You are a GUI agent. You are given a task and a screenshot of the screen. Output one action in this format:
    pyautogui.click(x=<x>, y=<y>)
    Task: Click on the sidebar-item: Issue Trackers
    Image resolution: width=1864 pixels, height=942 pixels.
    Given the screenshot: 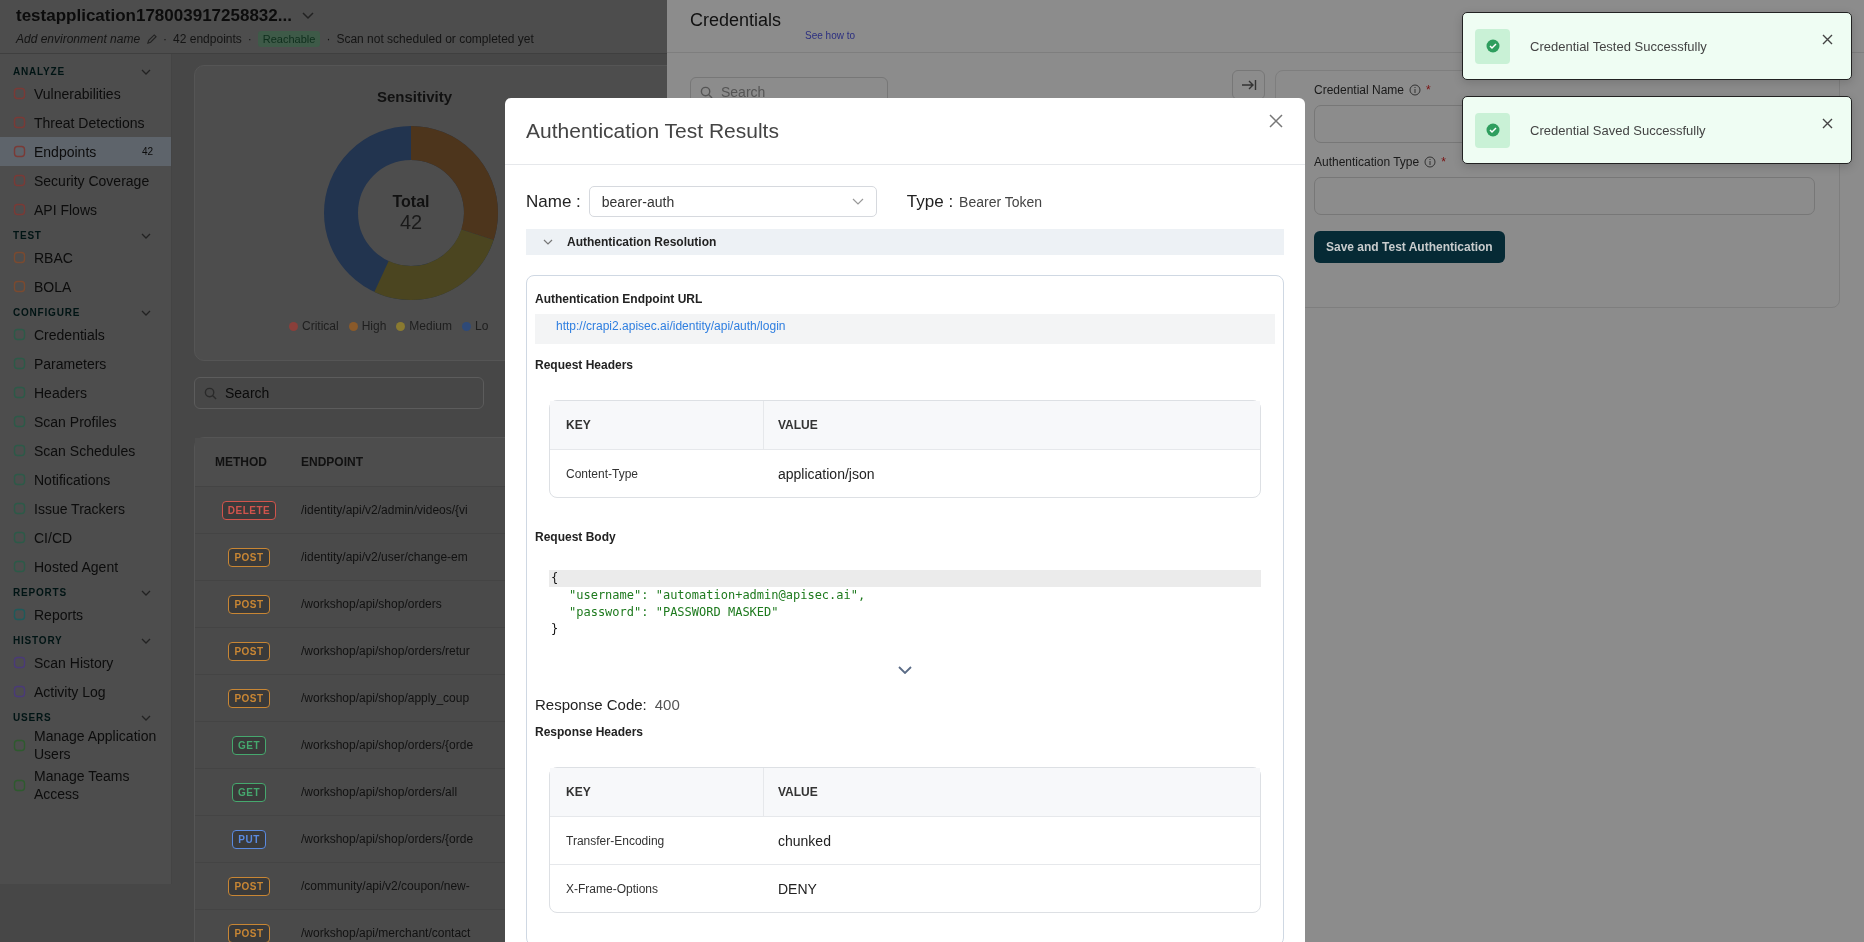 What is the action you would take?
    pyautogui.click(x=85, y=508)
    